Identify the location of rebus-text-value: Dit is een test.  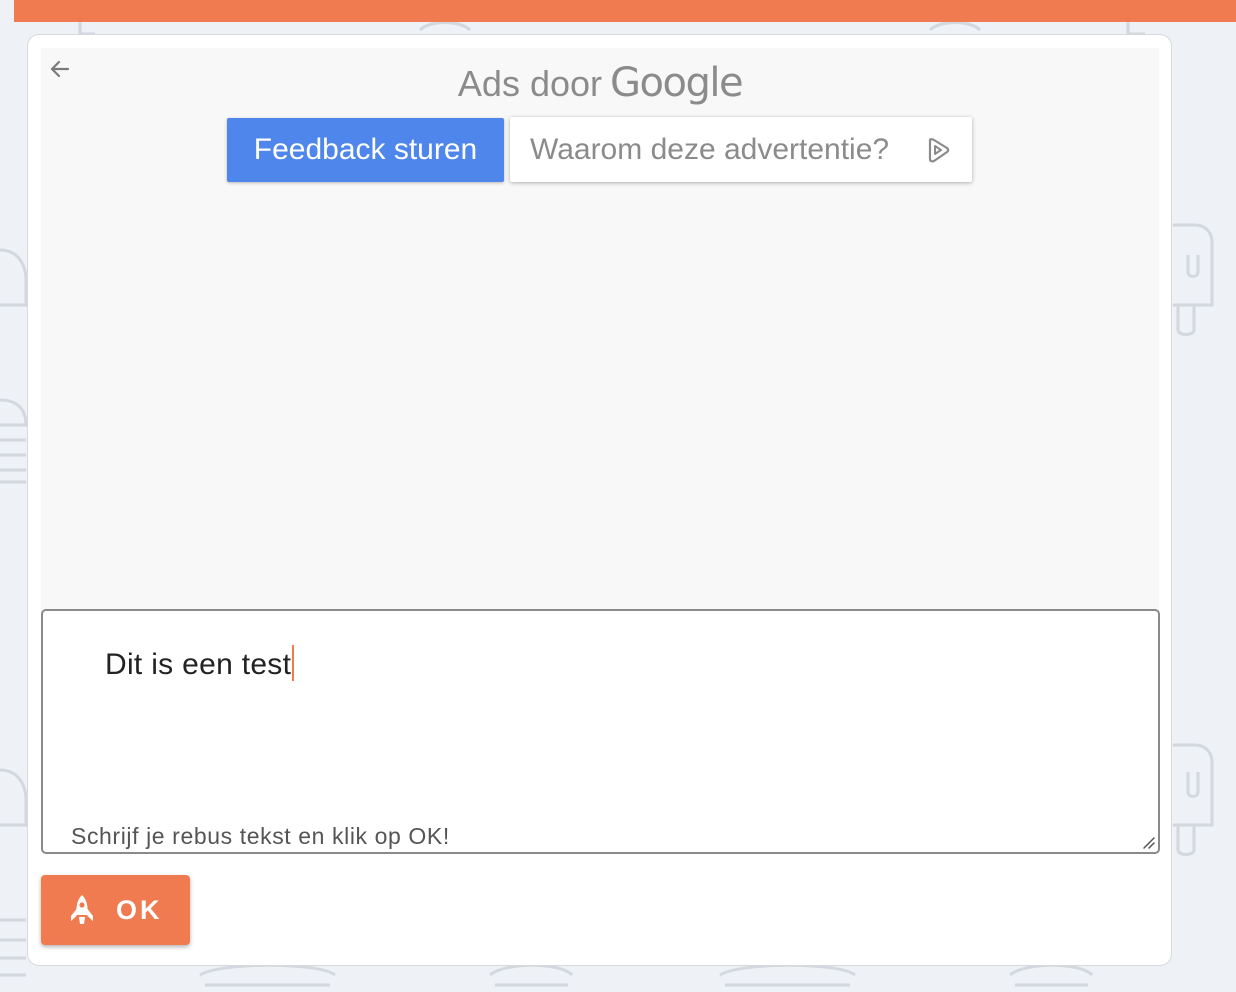
(200, 663).